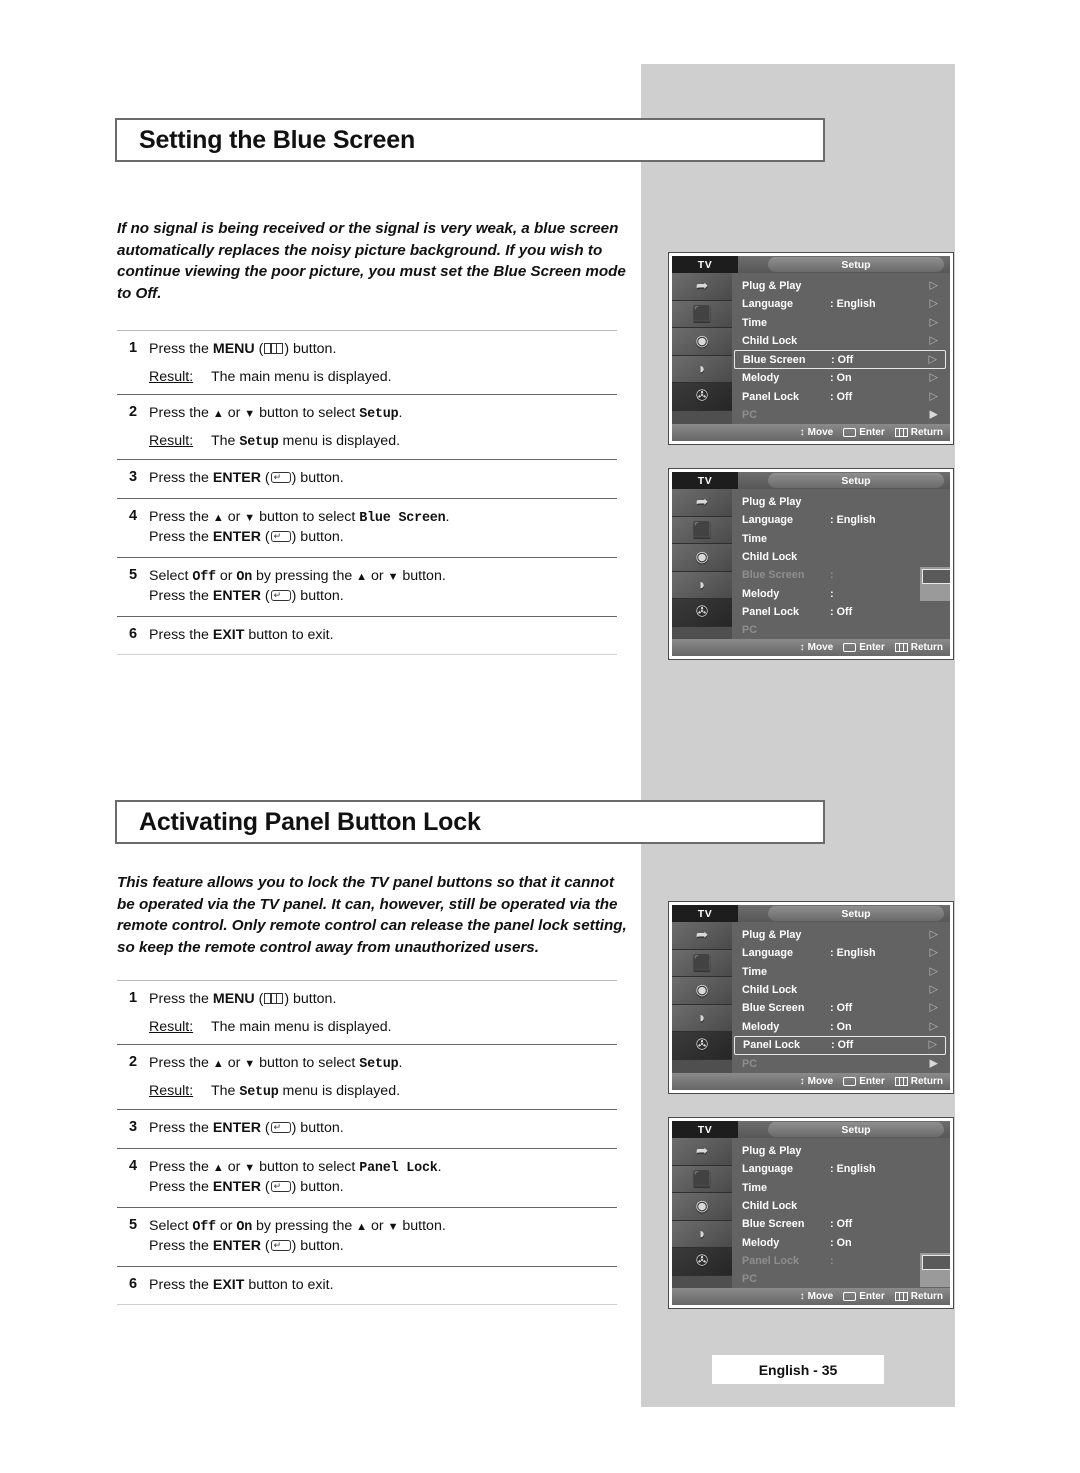  Describe the element at coordinates (133, 633) in the screenshot. I see `step-number: 6` at that location.